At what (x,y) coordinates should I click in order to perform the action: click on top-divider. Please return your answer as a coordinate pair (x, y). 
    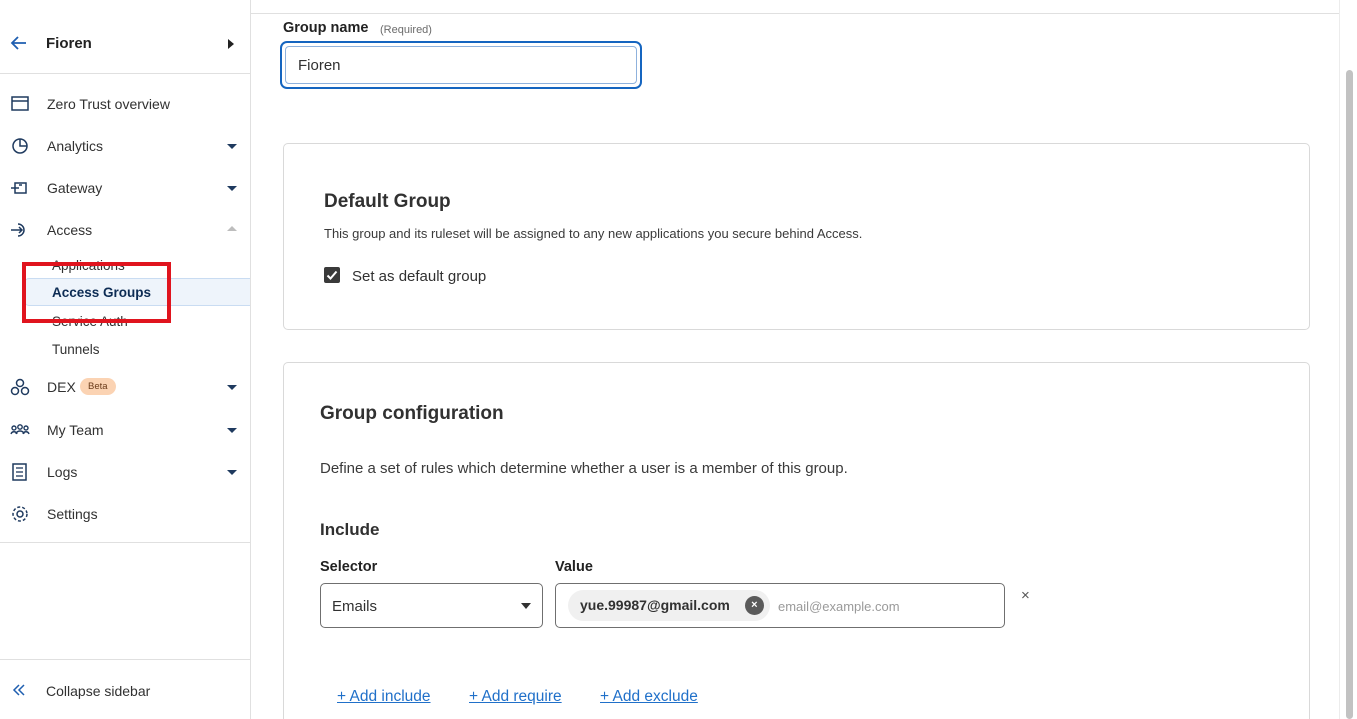
    Looking at the image, I should click on (795, 13).